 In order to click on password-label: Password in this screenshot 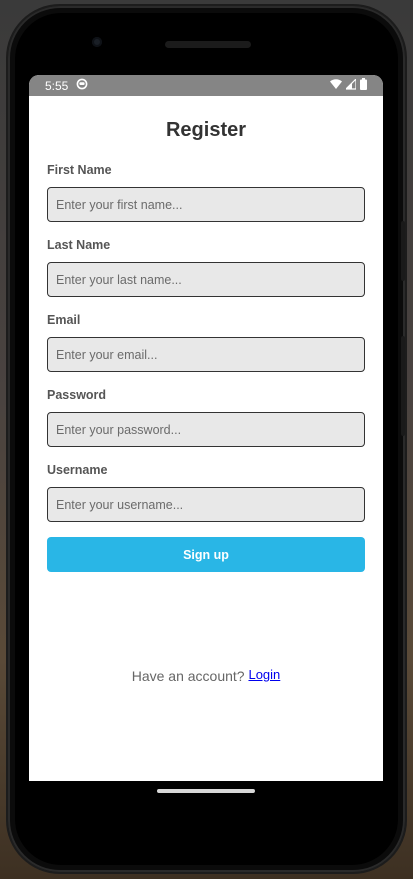, I will do `click(77, 395)`.